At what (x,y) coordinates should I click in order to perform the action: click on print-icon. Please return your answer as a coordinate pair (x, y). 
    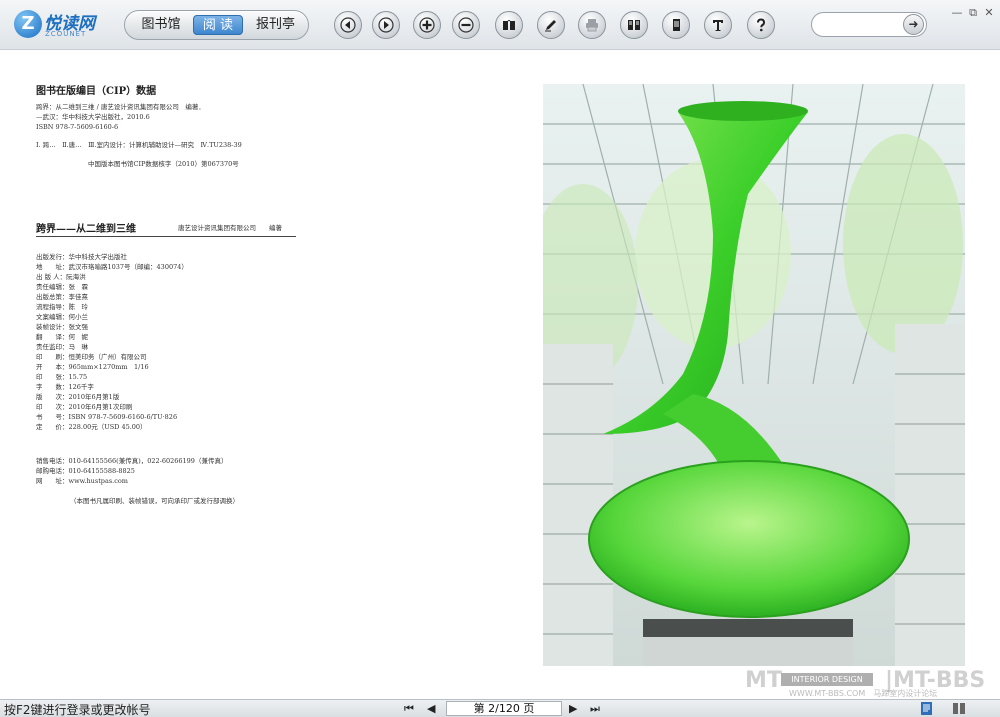
    Looking at the image, I should click on (592, 25).